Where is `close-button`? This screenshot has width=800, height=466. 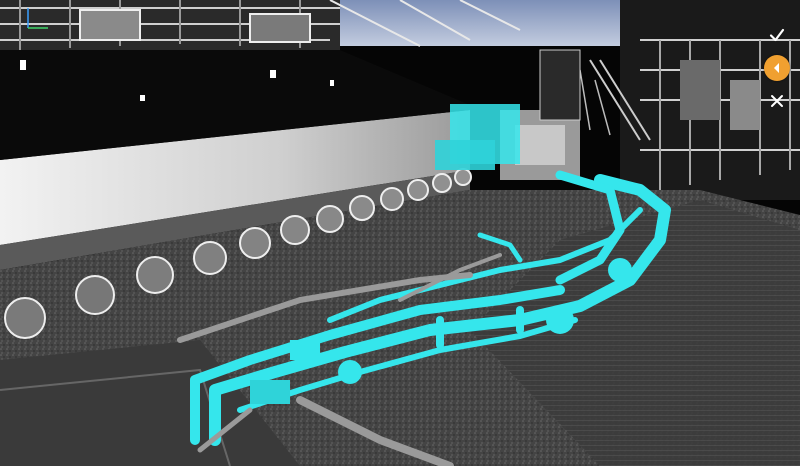 close-button is located at coordinates (777, 101).